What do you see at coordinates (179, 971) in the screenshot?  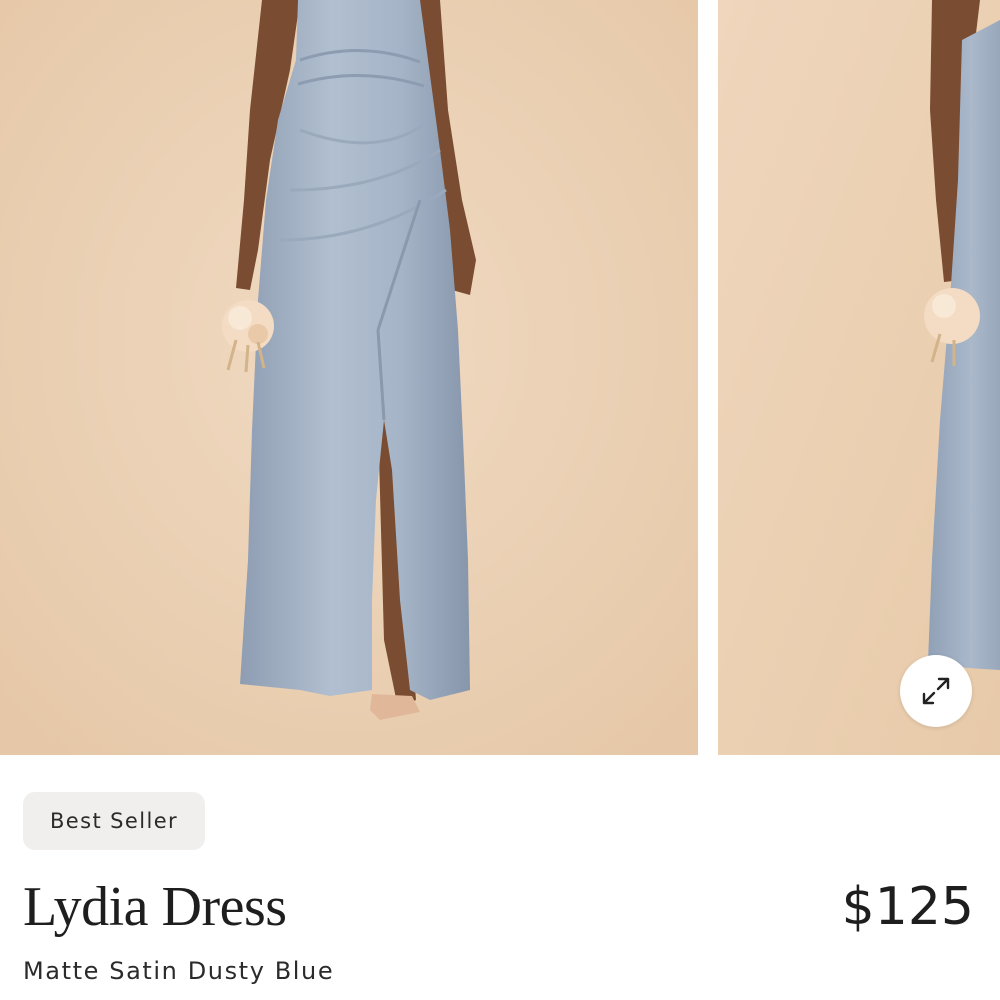 I see `product-color-subtitle: Matte Satin Dusty Blue` at bounding box center [179, 971].